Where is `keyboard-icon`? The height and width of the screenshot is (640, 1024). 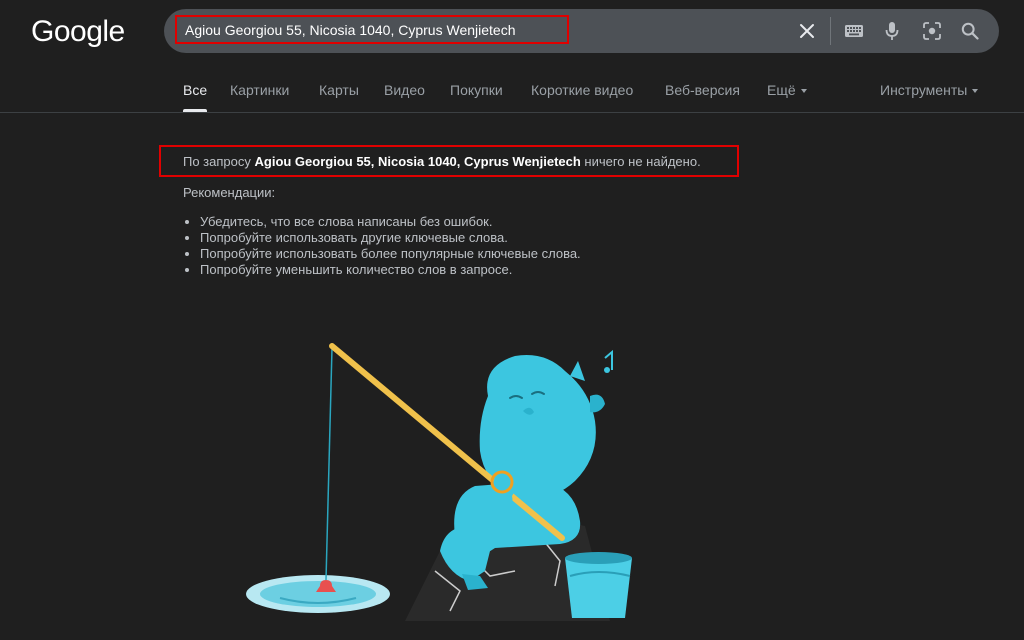 keyboard-icon is located at coordinates (854, 31).